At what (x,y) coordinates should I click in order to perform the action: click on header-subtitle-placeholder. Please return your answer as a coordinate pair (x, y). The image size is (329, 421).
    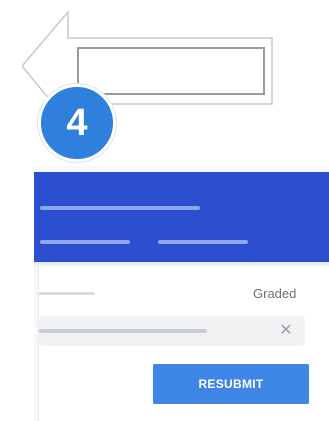
    Looking at the image, I should click on (85, 242).